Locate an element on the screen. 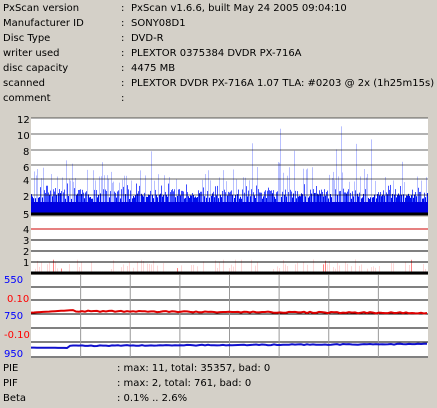  summary-row-pie: PIE : max: 11, total: 35357, bad: 0 is located at coordinates (218, 368).